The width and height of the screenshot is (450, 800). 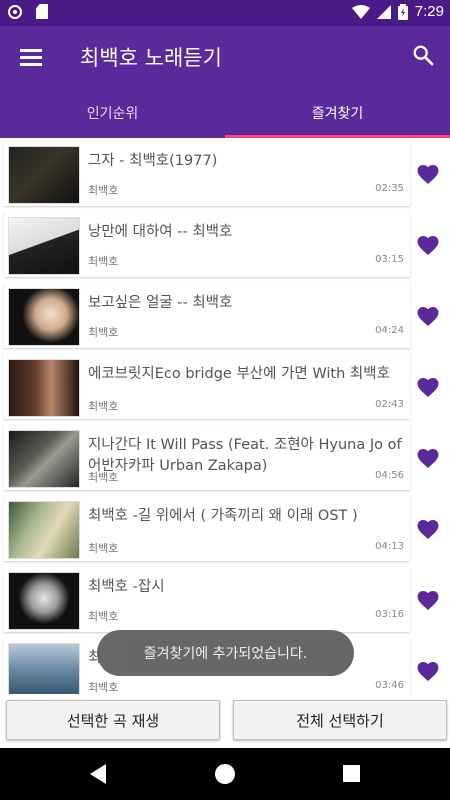 What do you see at coordinates (337, 113) in the screenshot?
I see `tab-favorites: 즐겨찾기` at bounding box center [337, 113].